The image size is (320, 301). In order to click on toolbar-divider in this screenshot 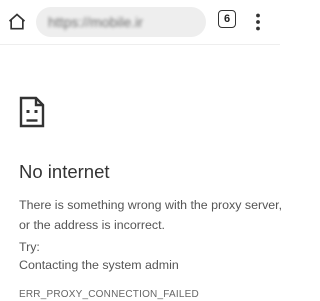, I will do `click(140, 44)`.